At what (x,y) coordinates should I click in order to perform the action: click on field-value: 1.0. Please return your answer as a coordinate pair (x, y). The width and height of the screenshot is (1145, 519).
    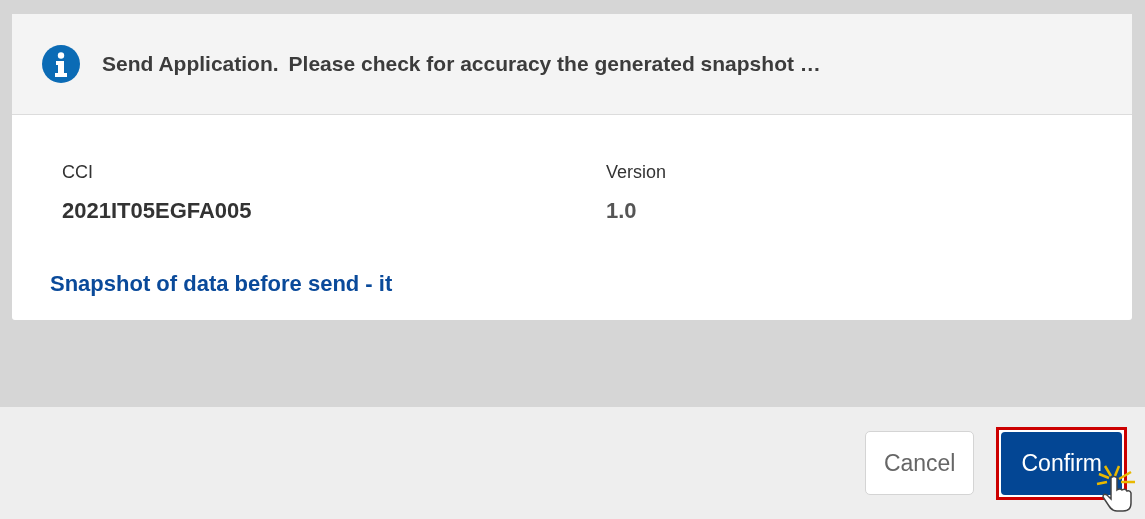
    Looking at the image, I should click on (622, 211).